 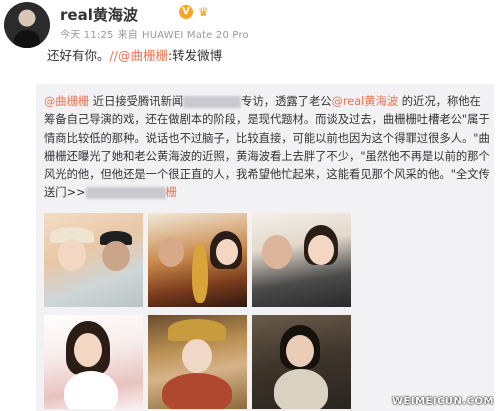 What do you see at coordinates (197, 391) in the screenshot?
I see `costume-shape` at bounding box center [197, 391].